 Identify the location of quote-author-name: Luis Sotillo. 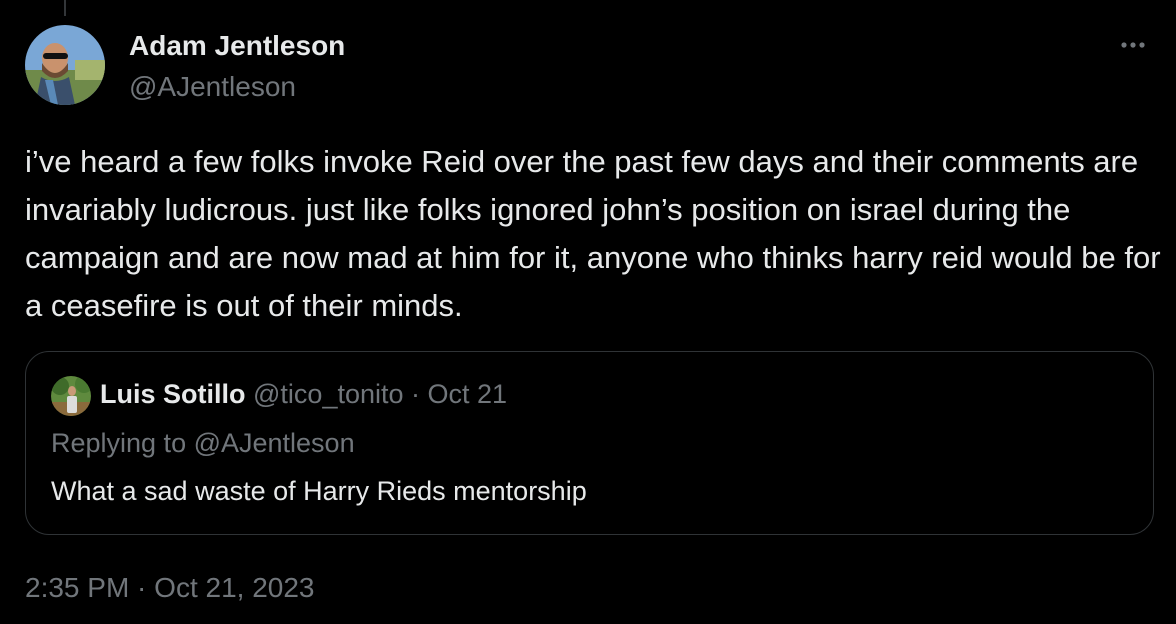
(173, 394).